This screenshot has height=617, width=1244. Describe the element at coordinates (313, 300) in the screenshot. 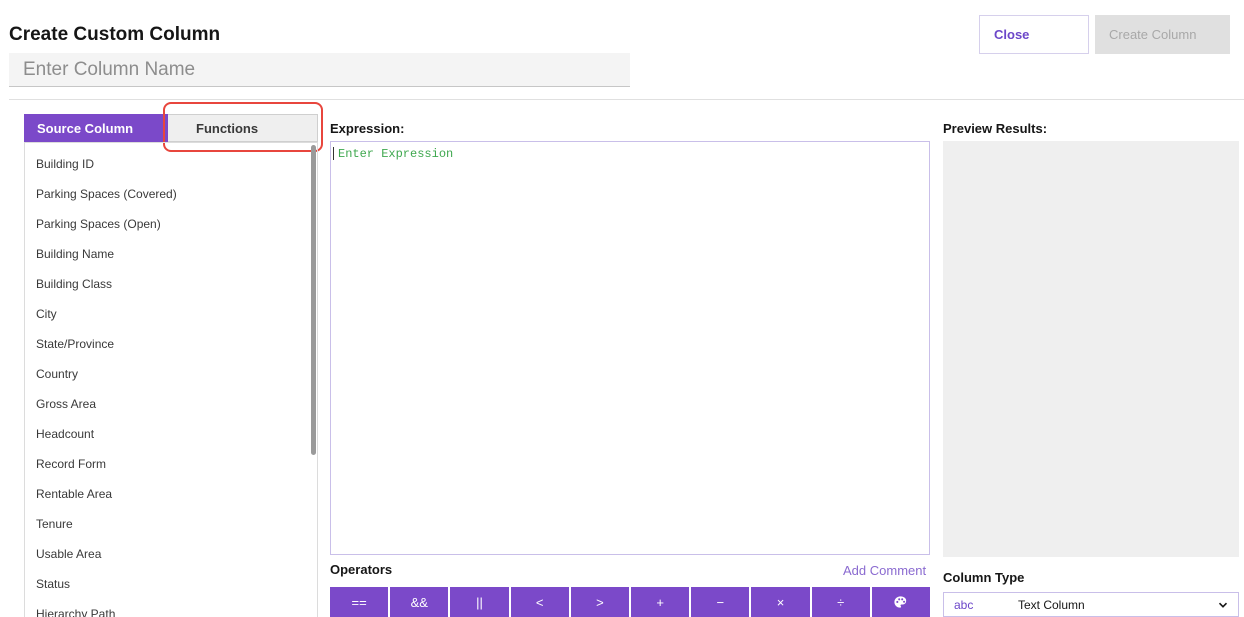

I see `list-scrollbar` at that location.